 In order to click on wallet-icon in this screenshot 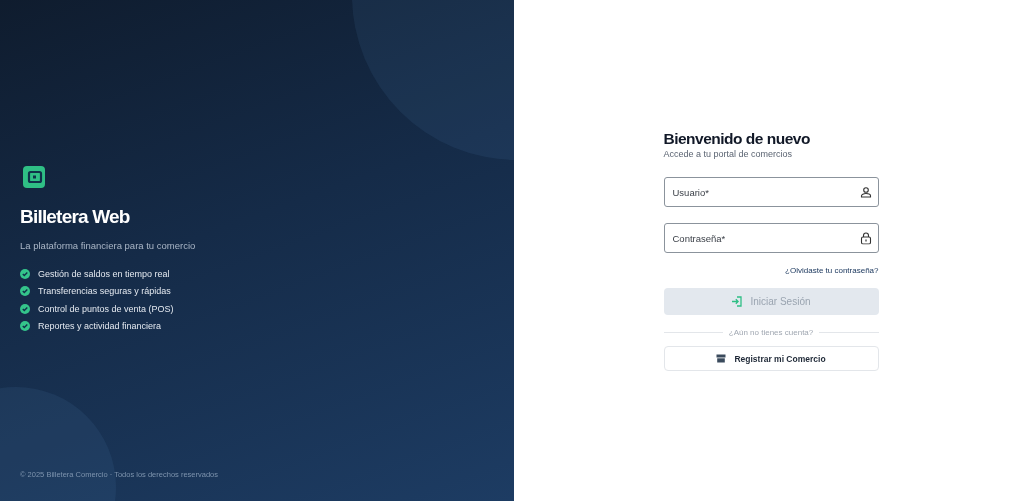, I will do `click(34, 176)`.